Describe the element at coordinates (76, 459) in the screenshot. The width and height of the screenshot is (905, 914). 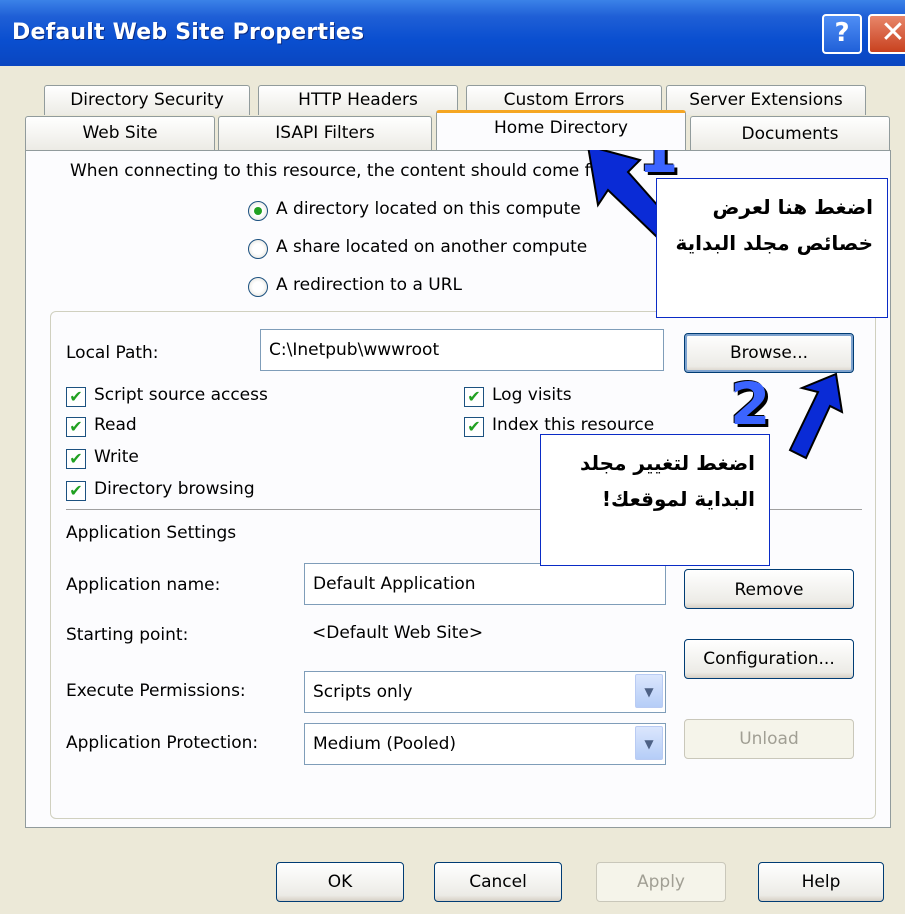
I see `write-checkbox: ✔` at that location.